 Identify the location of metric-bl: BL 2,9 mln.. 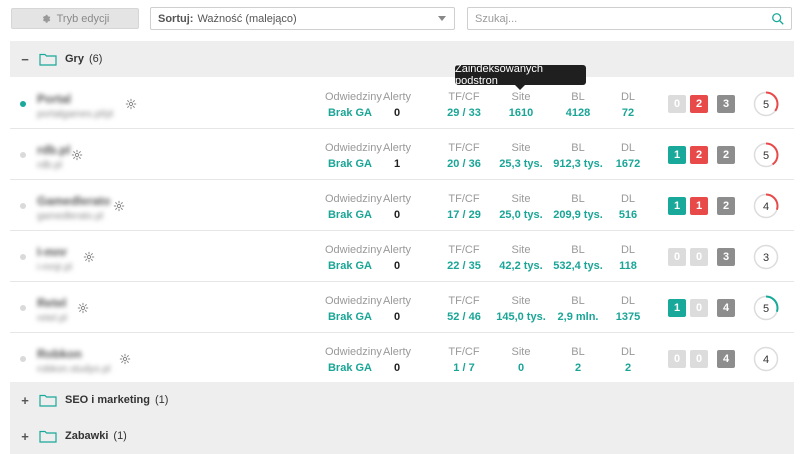
(578, 309).